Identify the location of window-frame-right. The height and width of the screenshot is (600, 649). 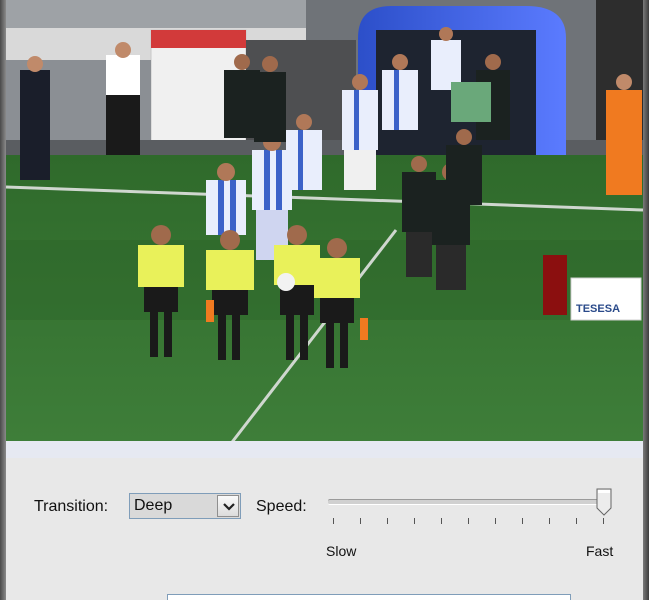
(646, 300).